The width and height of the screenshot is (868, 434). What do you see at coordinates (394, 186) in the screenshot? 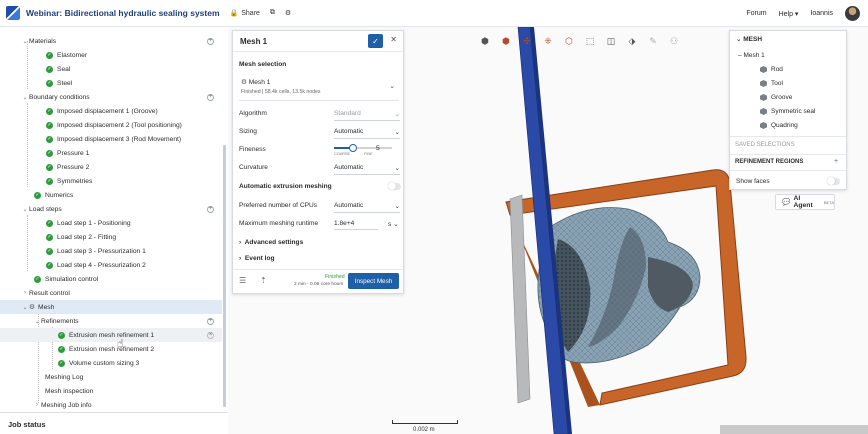
I see `auto-extrusion-toggle` at bounding box center [394, 186].